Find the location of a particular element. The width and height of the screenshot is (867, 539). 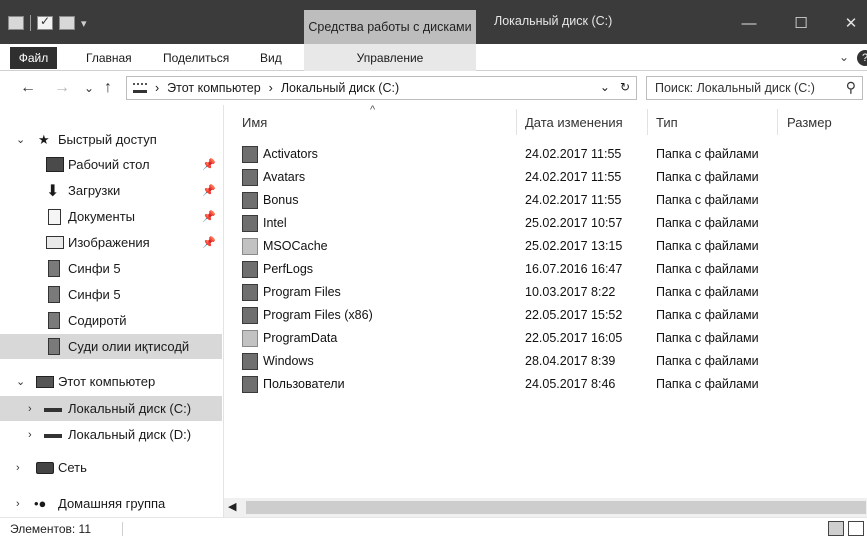

file-name: ProgramData is located at coordinates (300, 338).